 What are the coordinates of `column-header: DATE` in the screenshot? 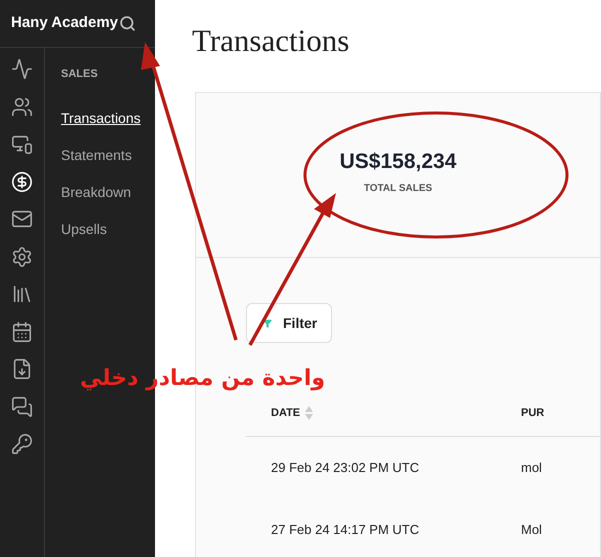 It's located at (285, 413).